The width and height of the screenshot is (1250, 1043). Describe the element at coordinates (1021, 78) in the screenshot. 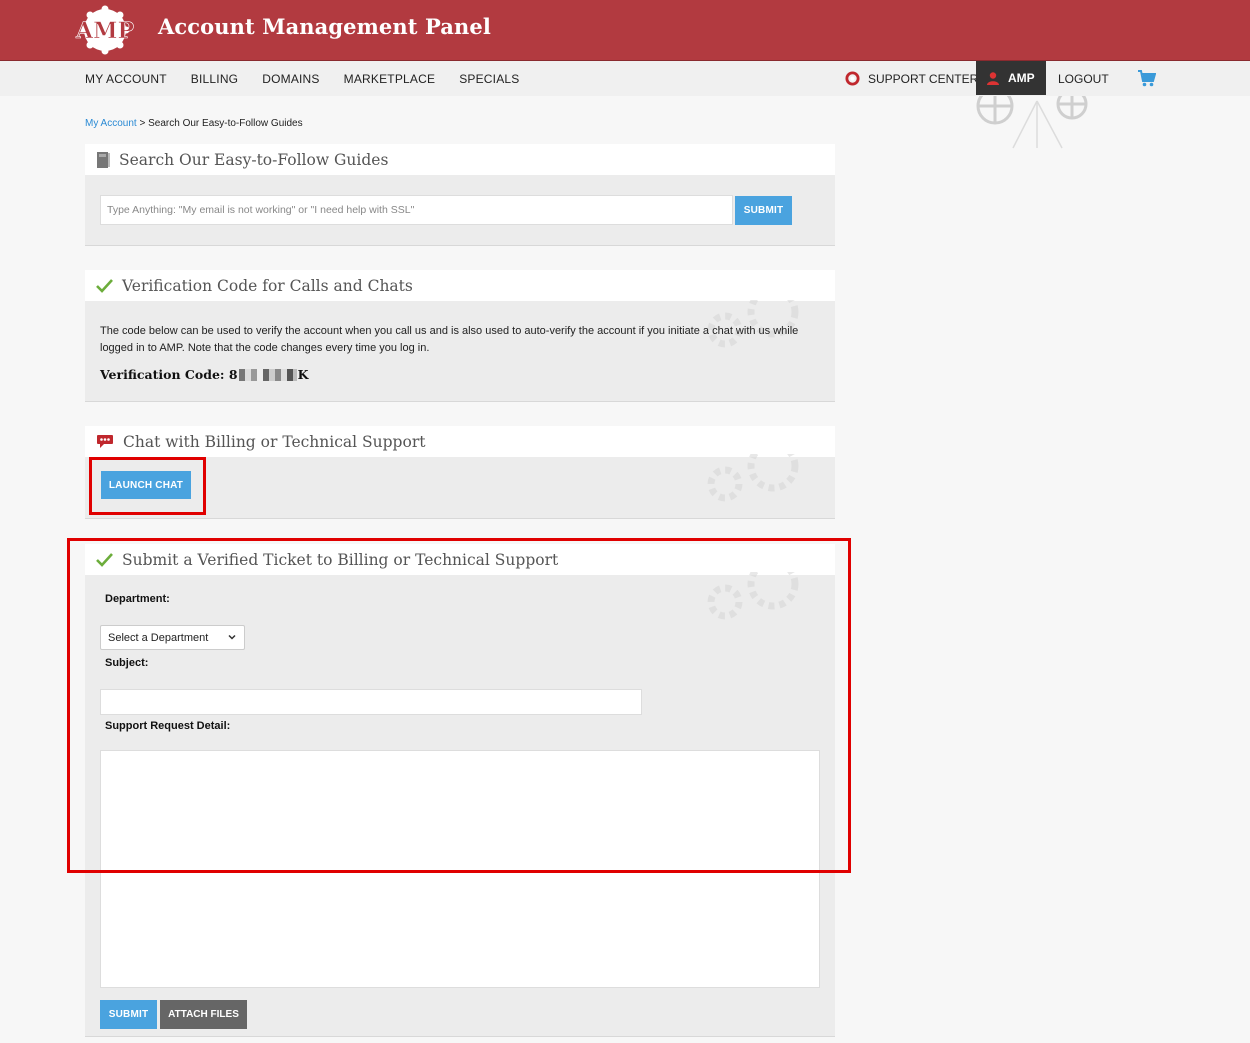

I see `user-label: AMP` at that location.